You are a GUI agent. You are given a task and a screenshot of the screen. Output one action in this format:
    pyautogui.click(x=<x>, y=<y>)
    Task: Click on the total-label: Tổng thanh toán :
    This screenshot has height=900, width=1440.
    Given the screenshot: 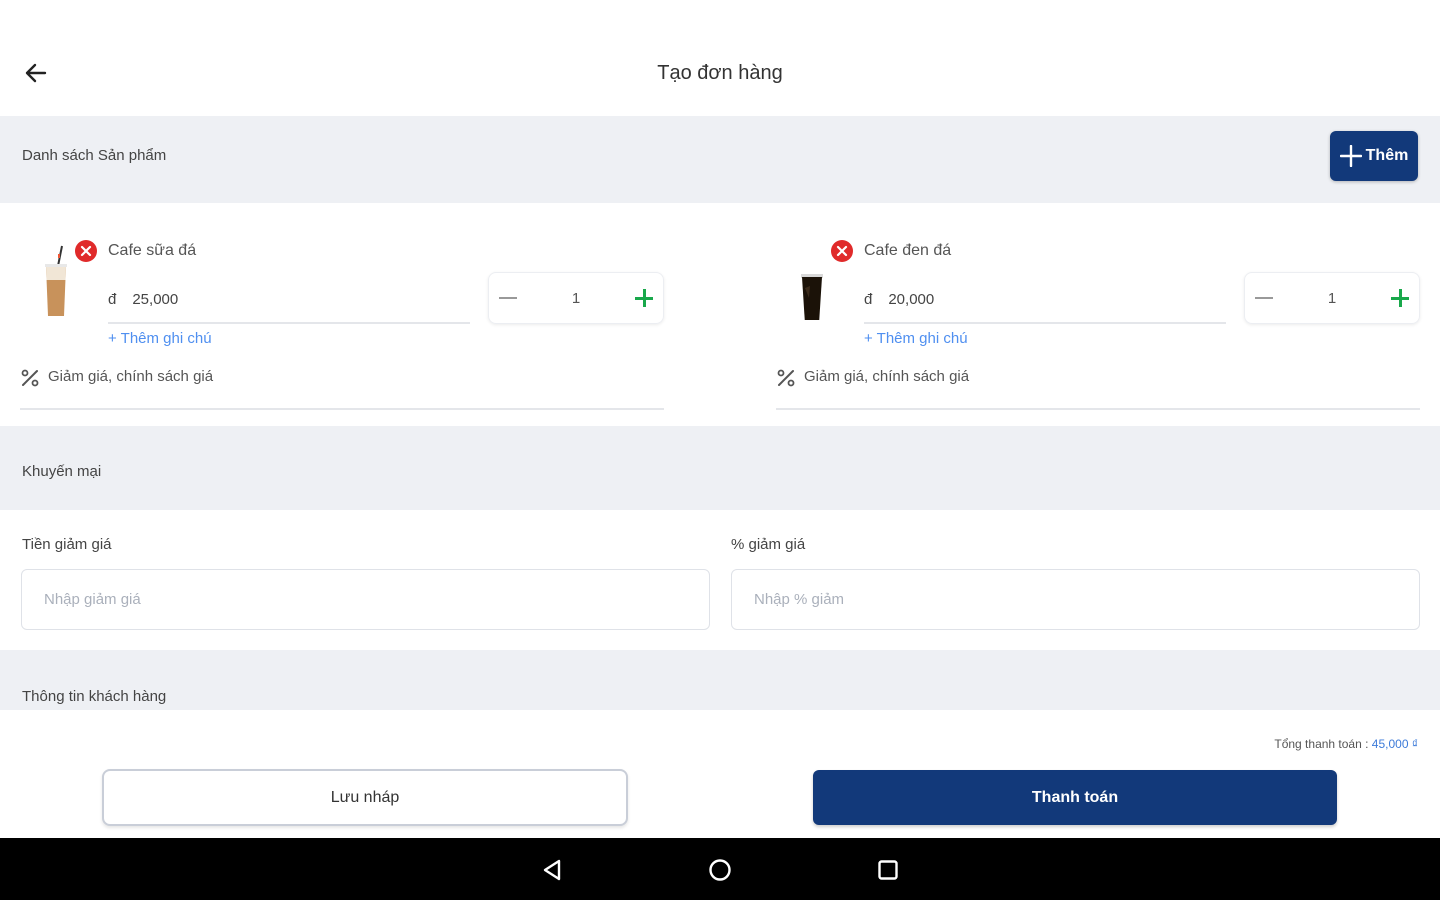 What is the action you would take?
    pyautogui.click(x=1321, y=744)
    